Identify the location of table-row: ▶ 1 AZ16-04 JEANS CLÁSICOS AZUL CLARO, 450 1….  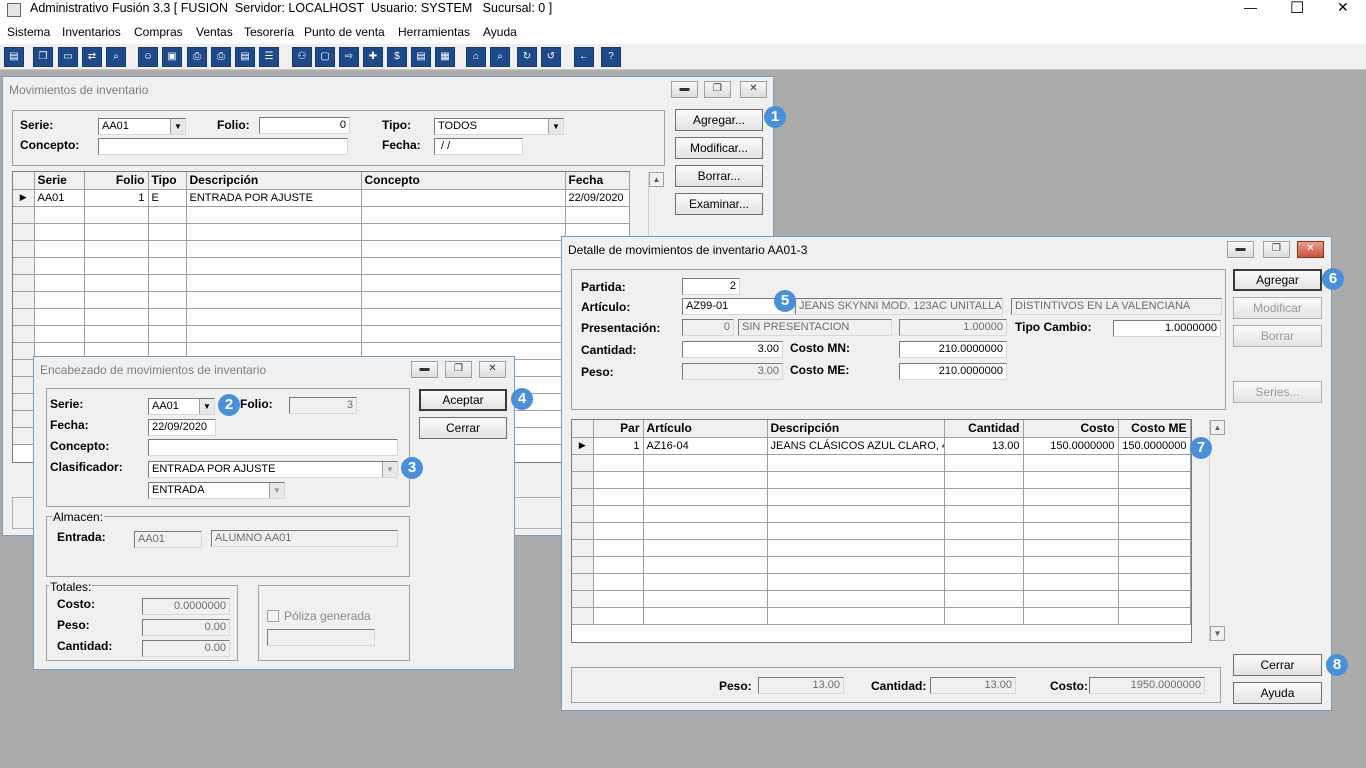
(881, 446).